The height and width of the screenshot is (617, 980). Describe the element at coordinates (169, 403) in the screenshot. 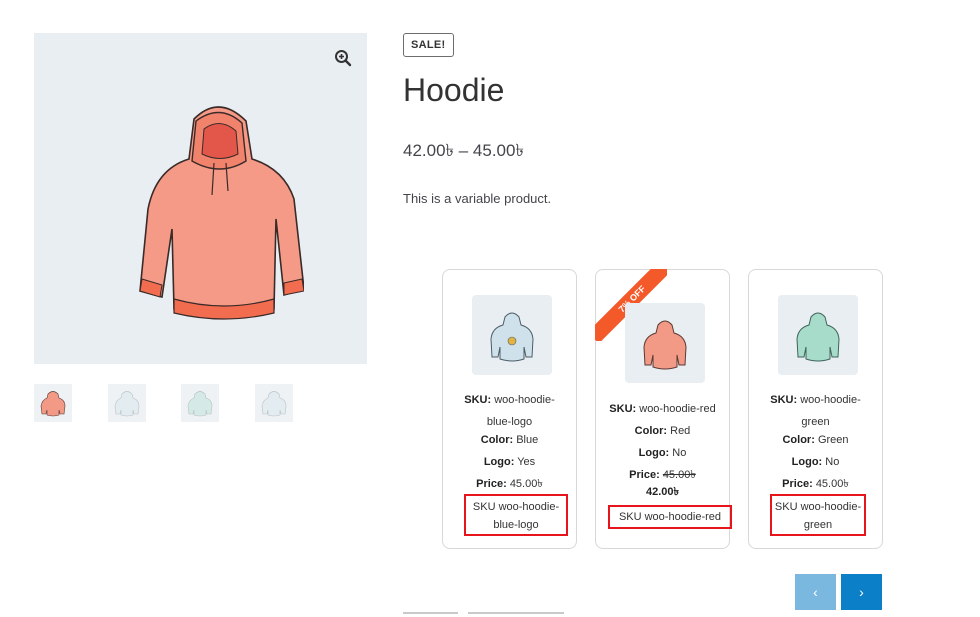

I see `gallery-thumbnails` at that location.